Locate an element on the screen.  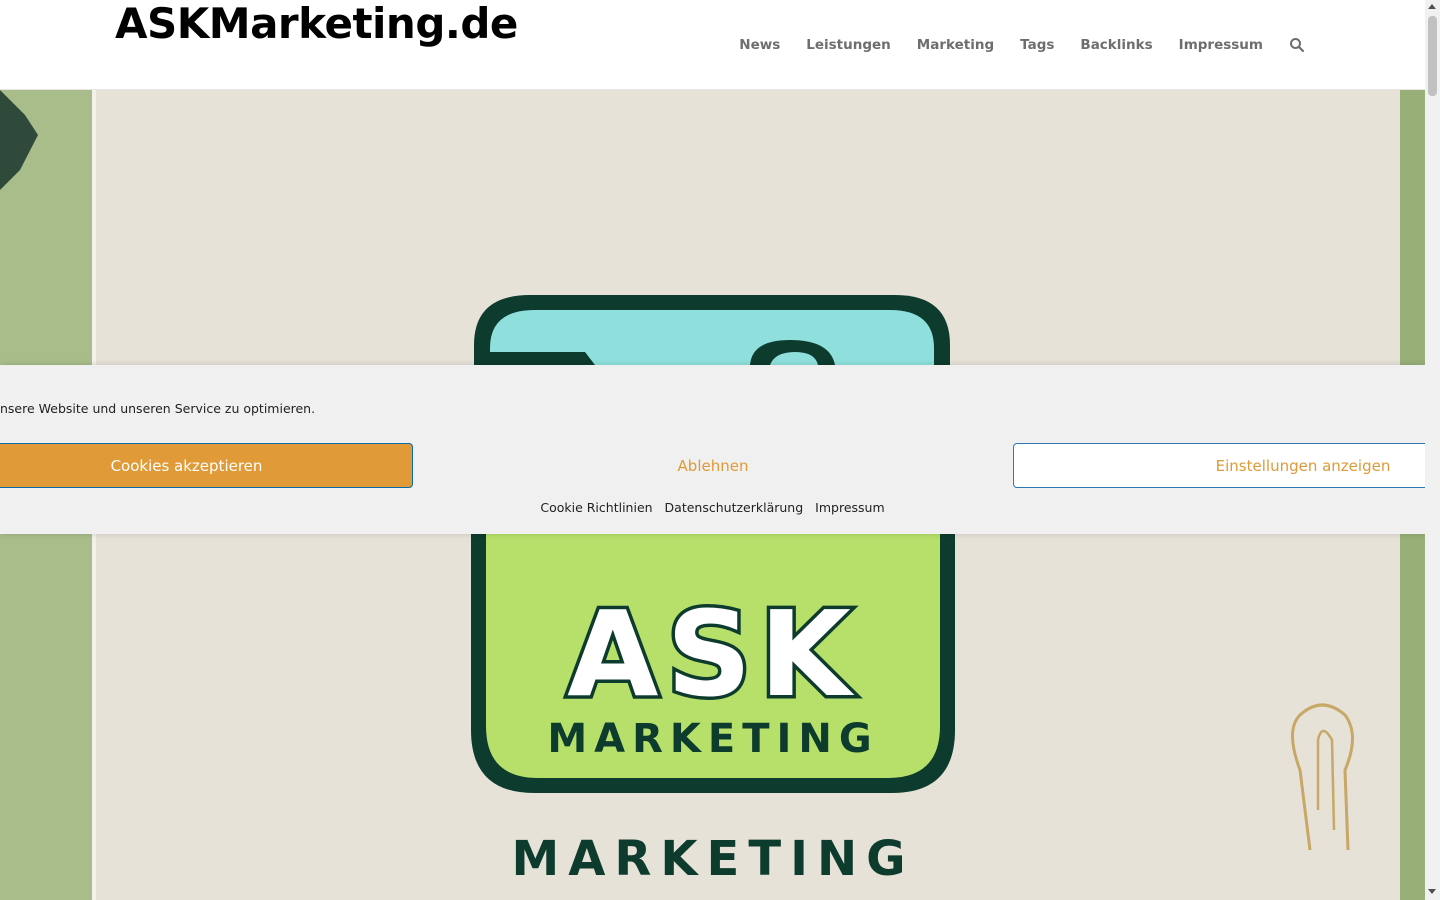
deny-cookies-button: Ablehnen is located at coordinates (713, 465).